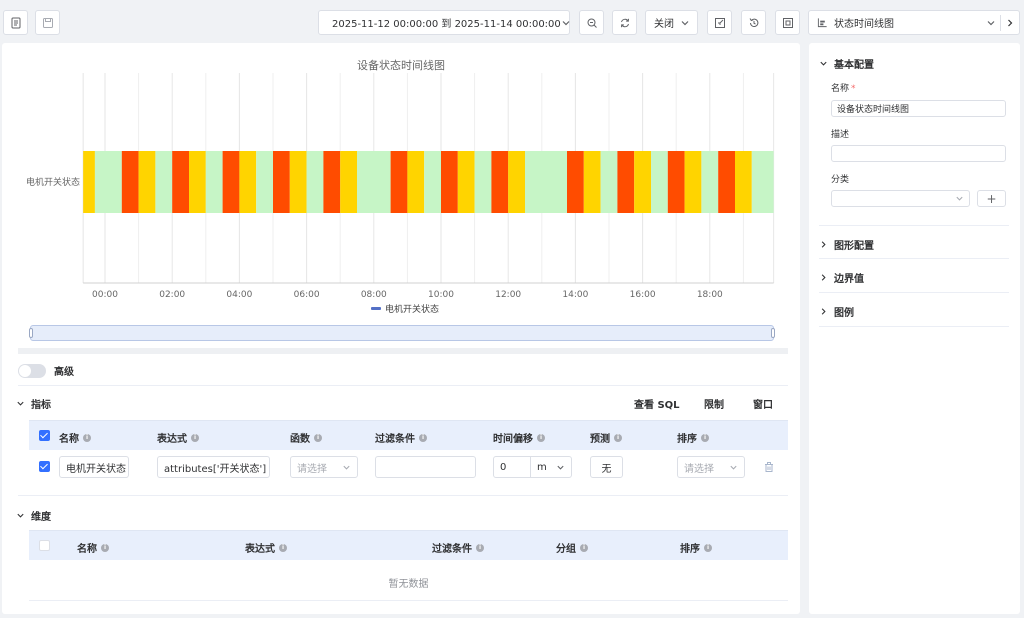  What do you see at coordinates (822, 23) in the screenshot?
I see `chart-type-icon` at bounding box center [822, 23].